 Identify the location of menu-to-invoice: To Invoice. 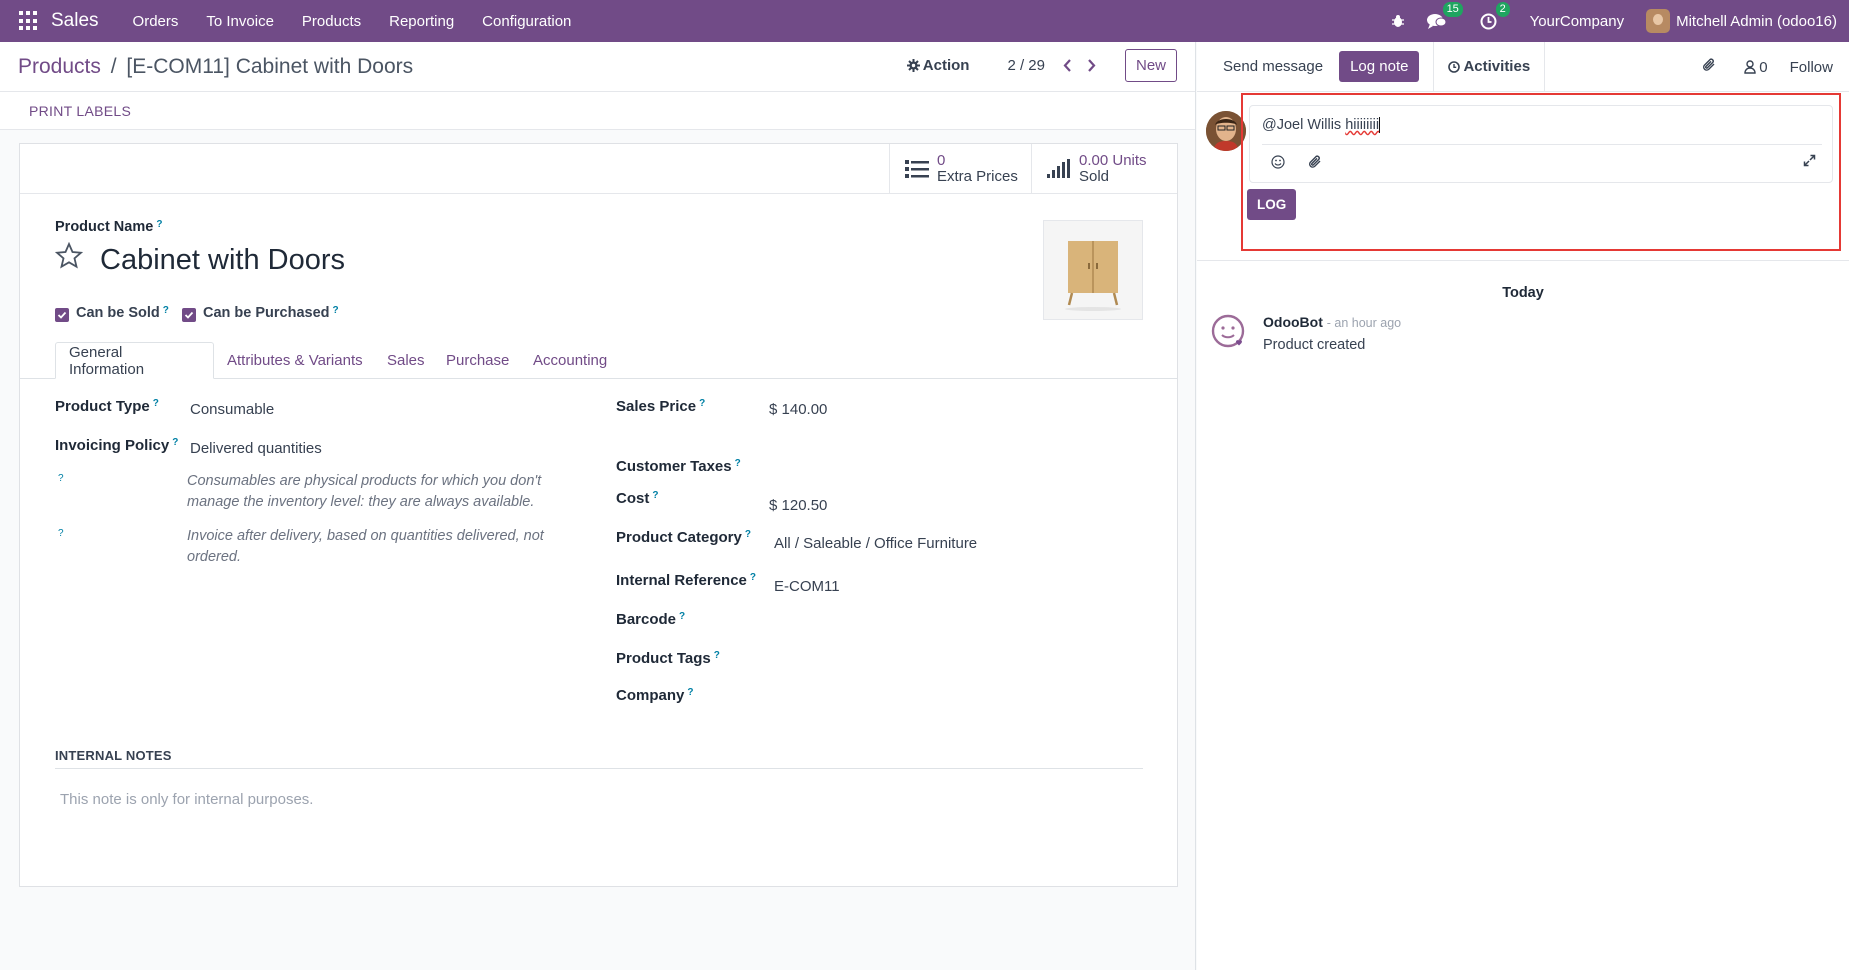
(240, 21).